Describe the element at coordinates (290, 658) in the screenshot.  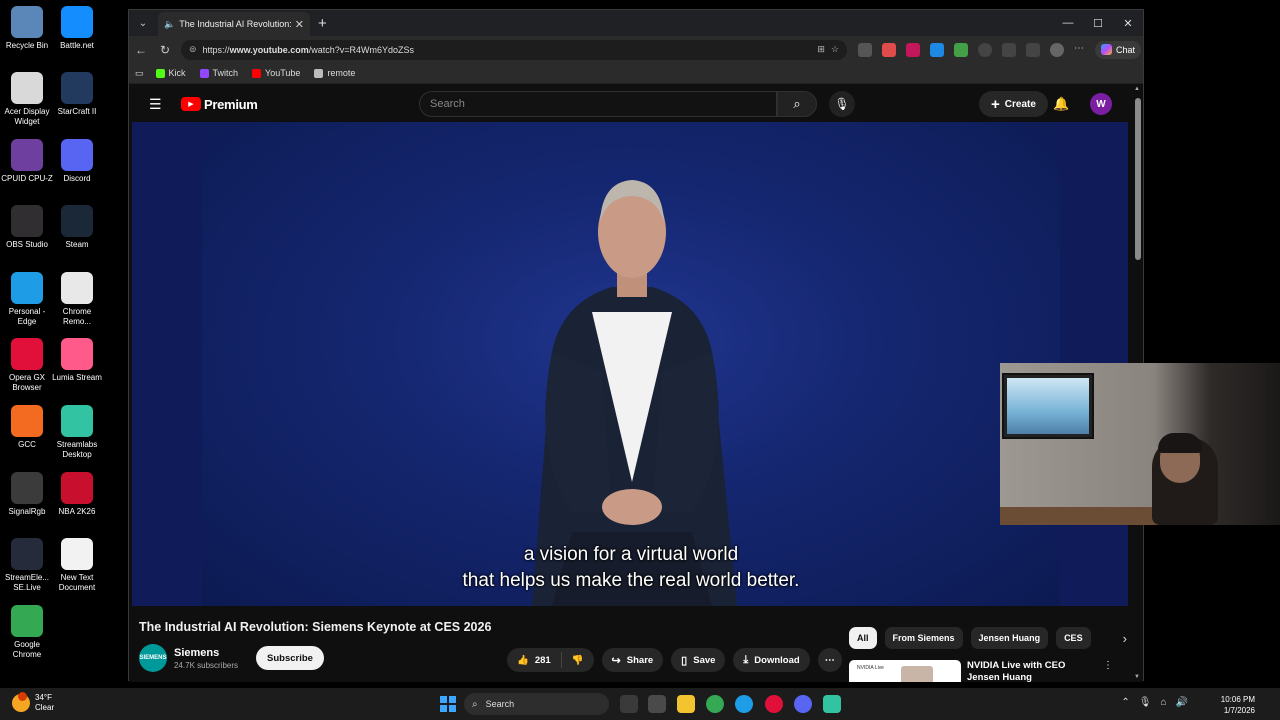
I see `subscribe-button: Subscribe` at that location.